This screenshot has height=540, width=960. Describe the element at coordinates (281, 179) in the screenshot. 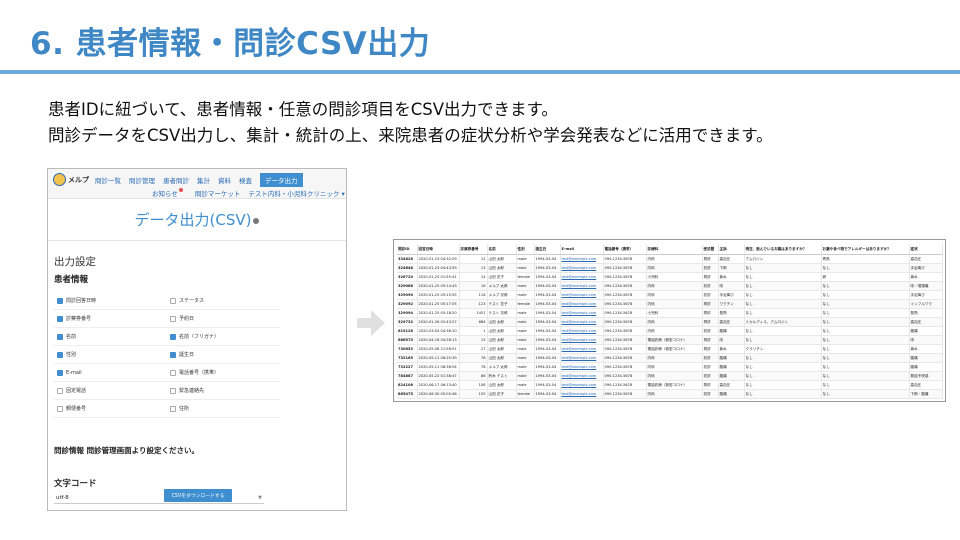

I see `nav-item-data-export: データ出力` at that location.